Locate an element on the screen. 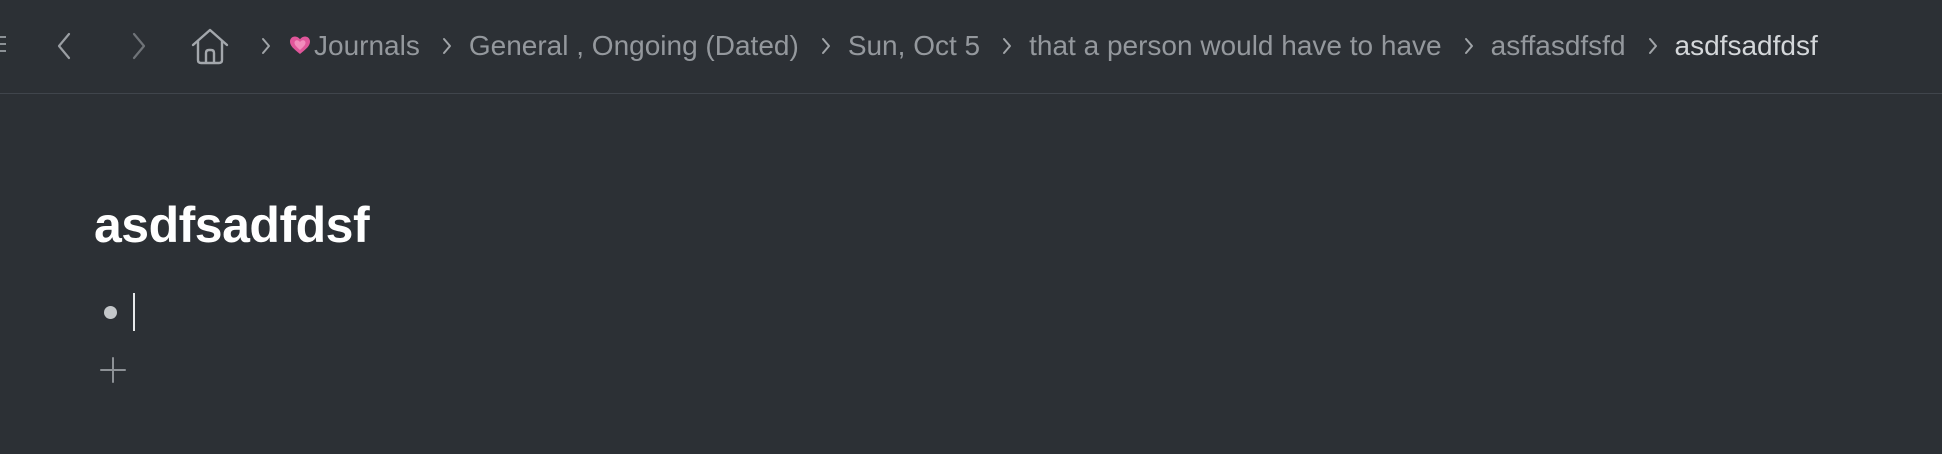 This screenshot has width=1942, height=454. back-button is located at coordinates (64, 46).